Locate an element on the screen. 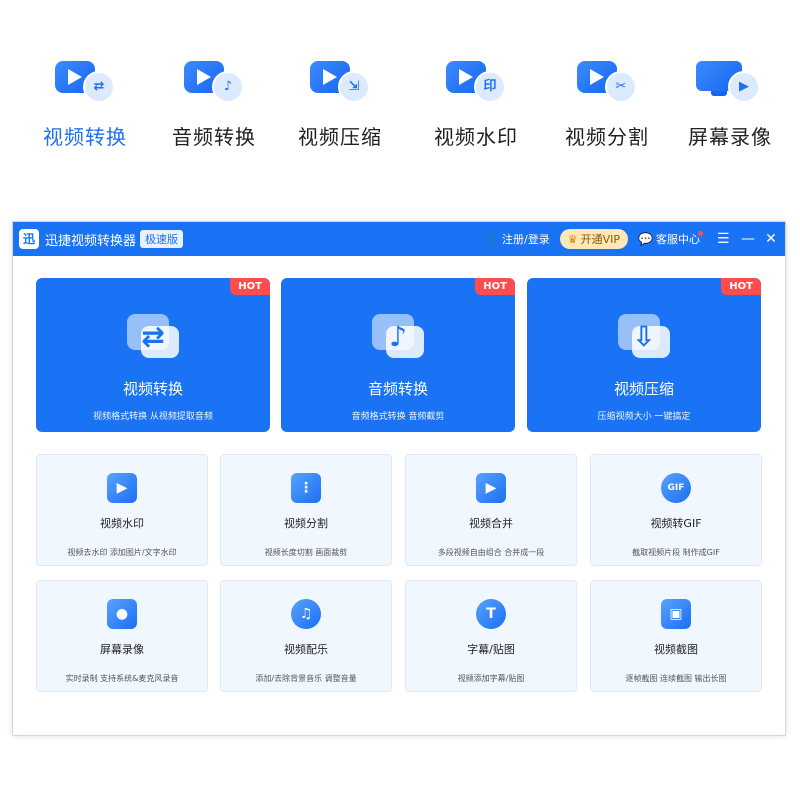 The image size is (800, 800). card-subtitle: 添加/去除背景音乐 调整音量 is located at coordinates (306, 678).